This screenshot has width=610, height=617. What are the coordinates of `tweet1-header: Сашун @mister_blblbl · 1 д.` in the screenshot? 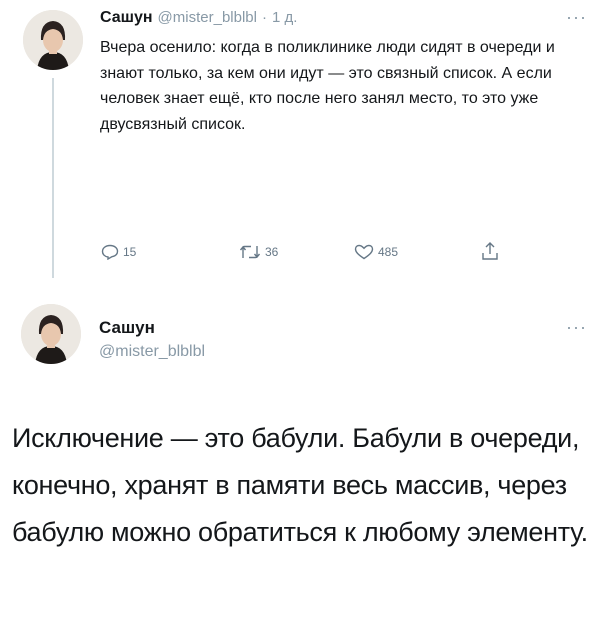 It's located at (198, 18).